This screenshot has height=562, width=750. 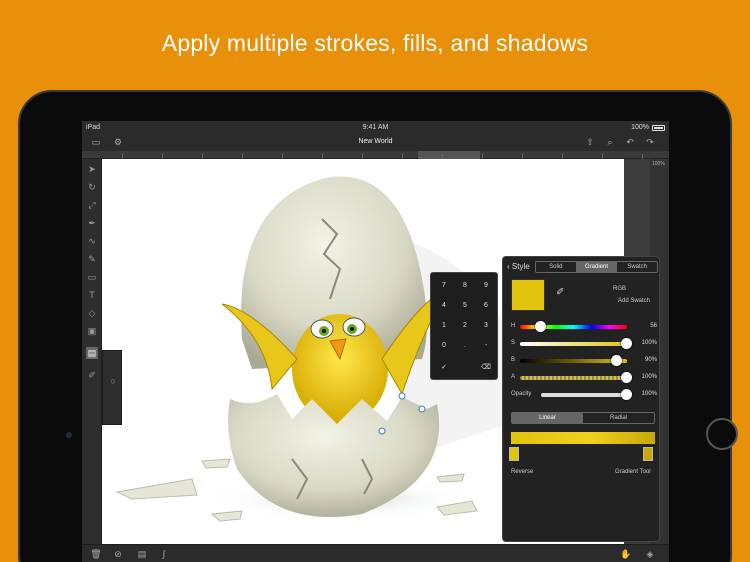 I want to click on key-9: 9, so click(x=486, y=286).